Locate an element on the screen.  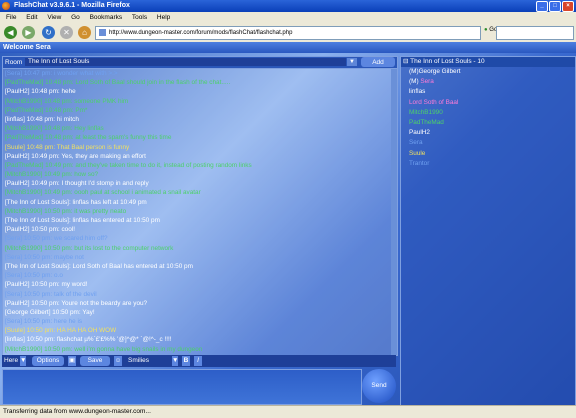
site-favicon is located at coordinates (102, 32).